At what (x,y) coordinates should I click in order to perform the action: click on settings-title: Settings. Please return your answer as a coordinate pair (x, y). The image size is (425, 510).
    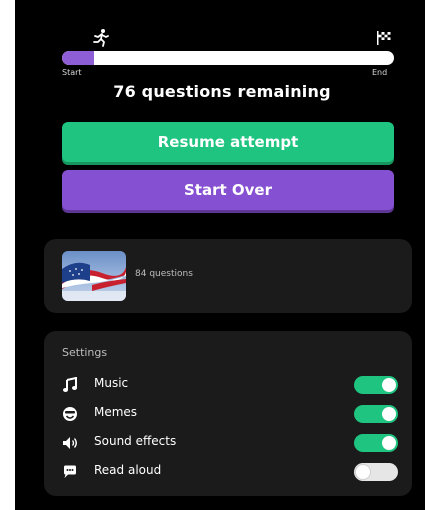
    Looking at the image, I should click on (85, 352).